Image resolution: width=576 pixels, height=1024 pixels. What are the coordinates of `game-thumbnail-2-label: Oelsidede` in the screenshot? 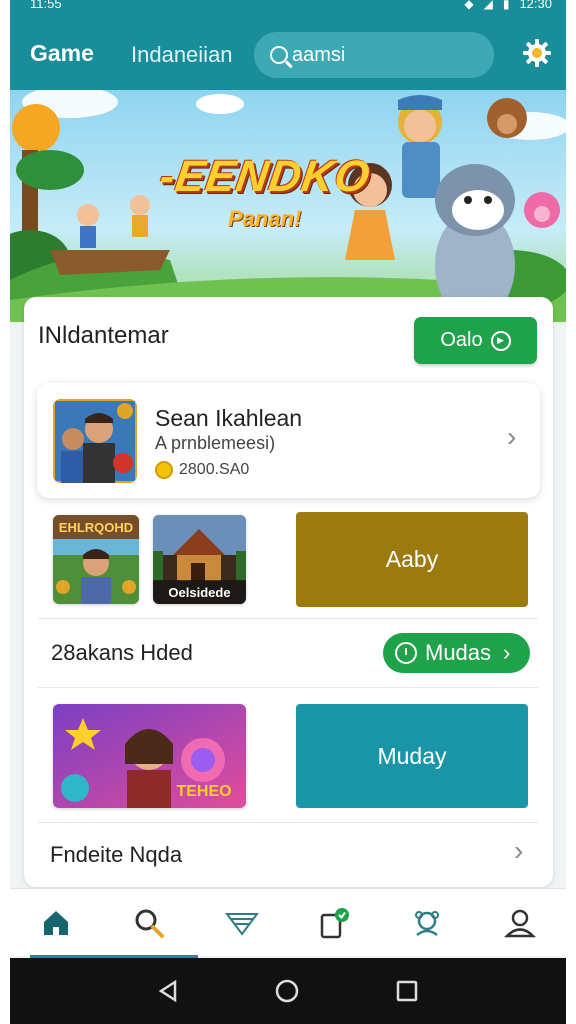 It's located at (199, 592).